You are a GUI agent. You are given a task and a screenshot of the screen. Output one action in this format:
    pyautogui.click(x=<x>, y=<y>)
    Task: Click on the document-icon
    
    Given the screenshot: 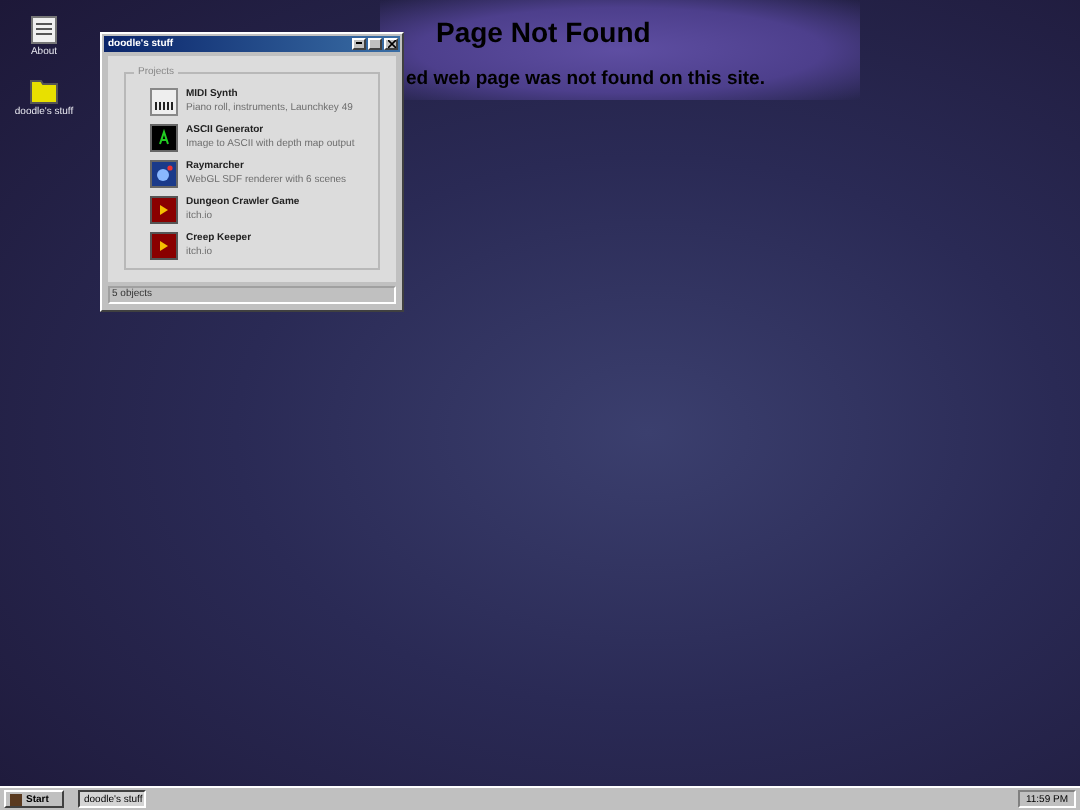 What is the action you would take?
    pyautogui.click(x=44, y=30)
    